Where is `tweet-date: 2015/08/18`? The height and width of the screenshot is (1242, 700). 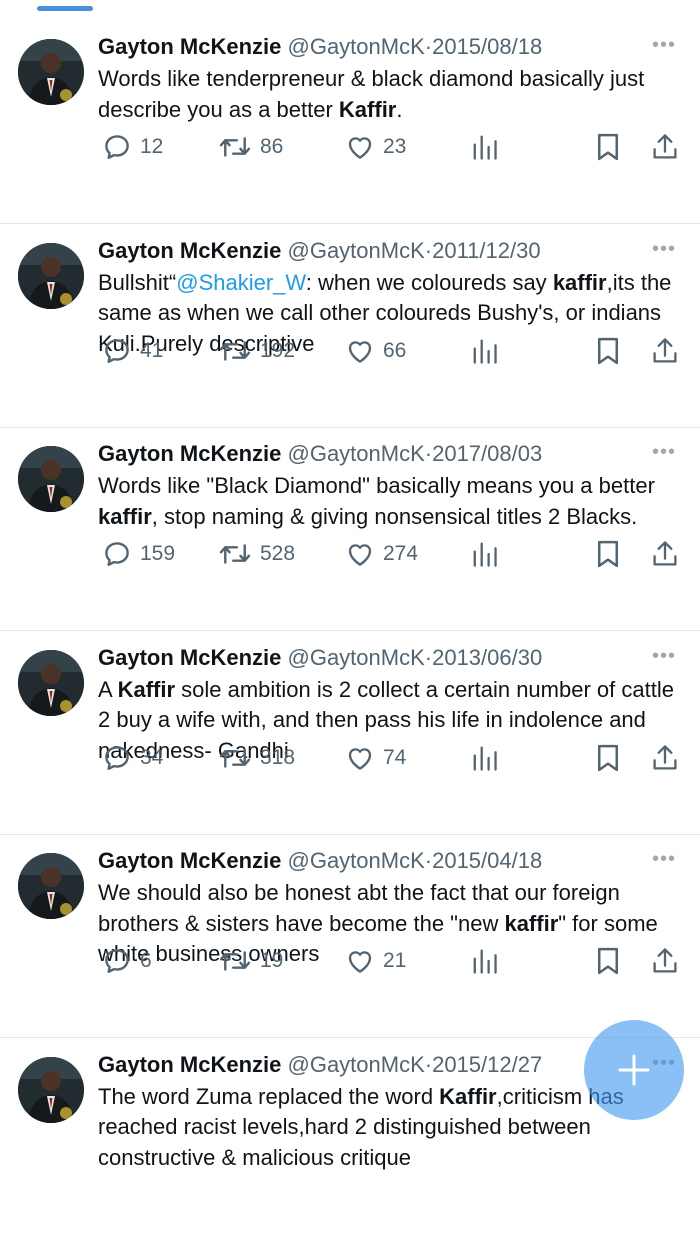
tweet-date: 2015/08/18 is located at coordinates (487, 46).